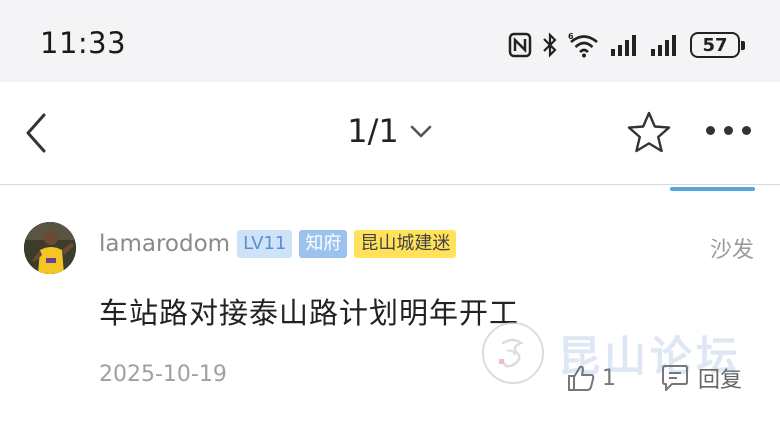 The image size is (780, 430). I want to click on level-badge: LV11, so click(265, 244).